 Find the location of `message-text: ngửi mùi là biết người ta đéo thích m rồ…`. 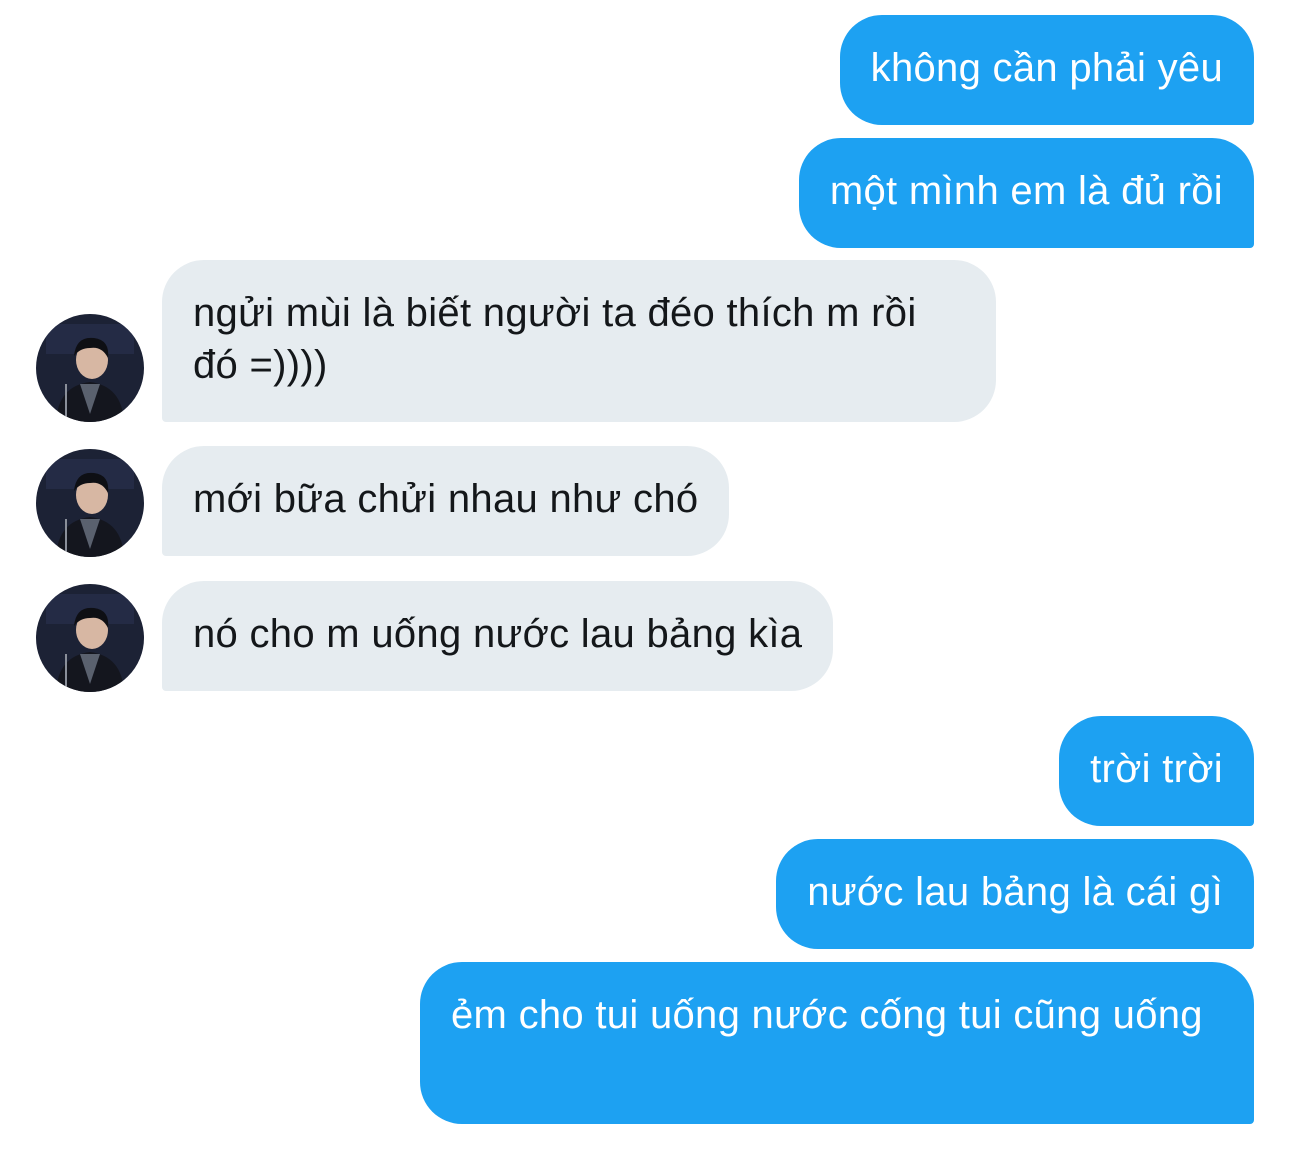

message-text: ngửi mùi là biết người ta đéo thích m rồ… is located at coordinates (555, 339).